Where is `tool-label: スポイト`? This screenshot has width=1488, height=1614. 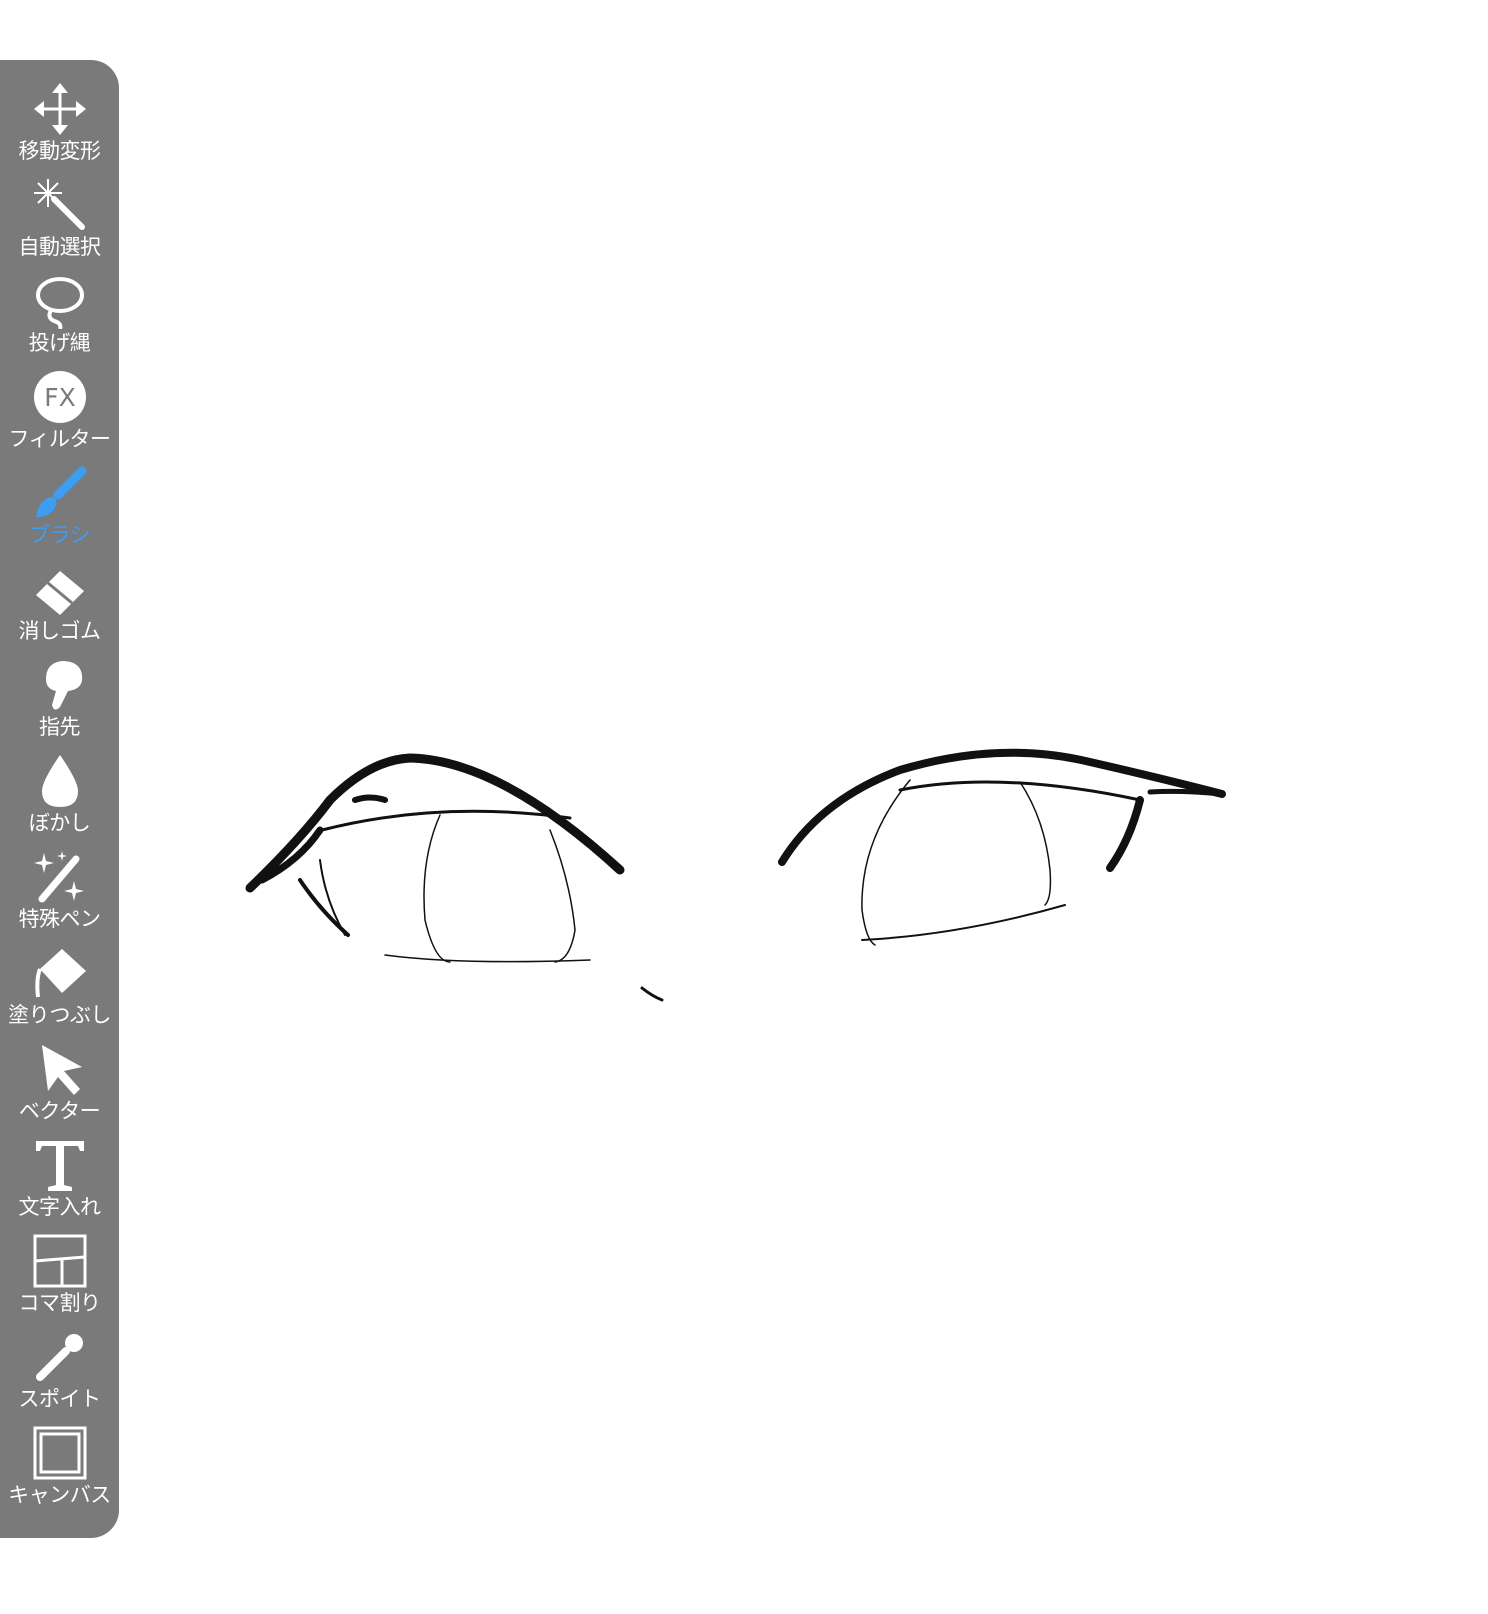
tool-label: スポイト is located at coordinates (60, 1399).